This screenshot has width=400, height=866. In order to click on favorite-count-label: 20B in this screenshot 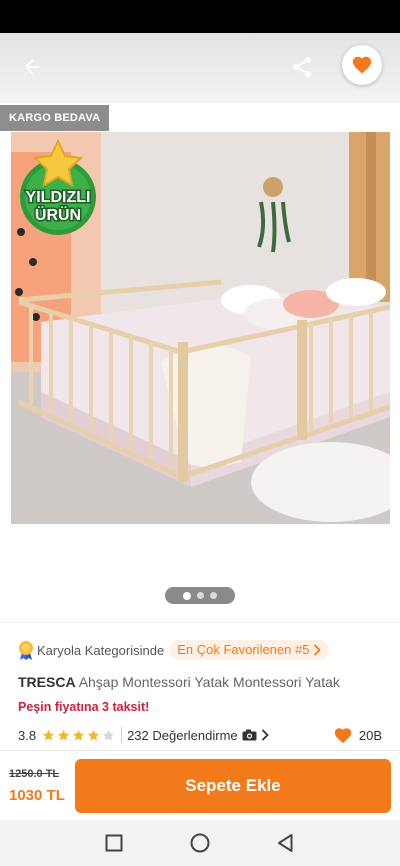, I will do `click(370, 735)`.